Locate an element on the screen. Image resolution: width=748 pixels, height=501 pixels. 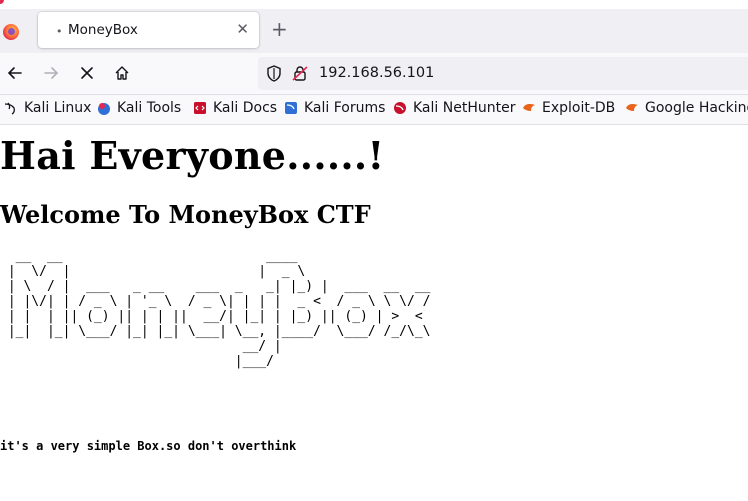
bookmark-label: Exploit-DB is located at coordinates (579, 108).